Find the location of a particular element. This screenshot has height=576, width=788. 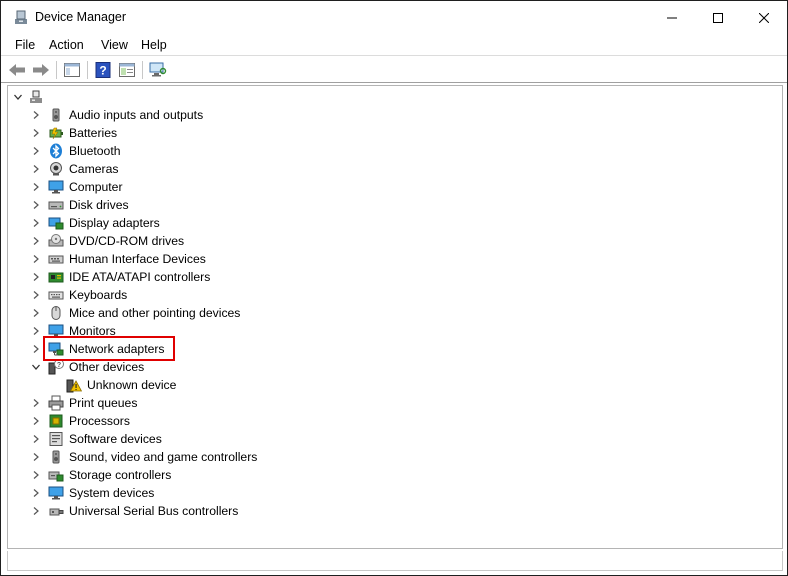

status-bar is located at coordinates (395, 561).